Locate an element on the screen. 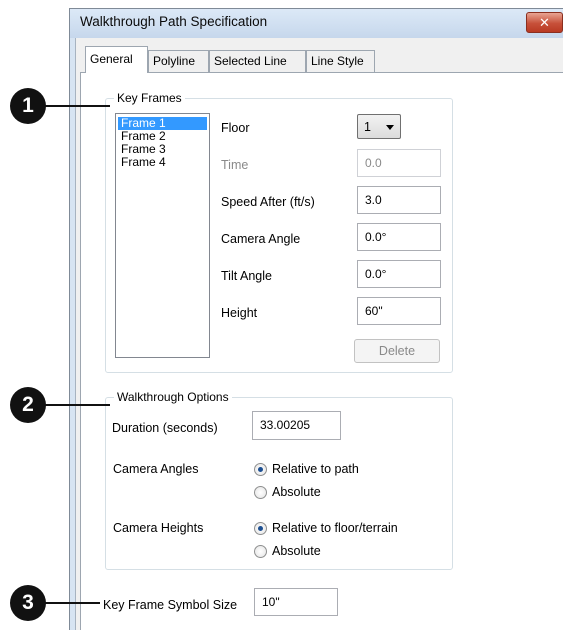  callout-3: 3 is located at coordinates (28, 603).